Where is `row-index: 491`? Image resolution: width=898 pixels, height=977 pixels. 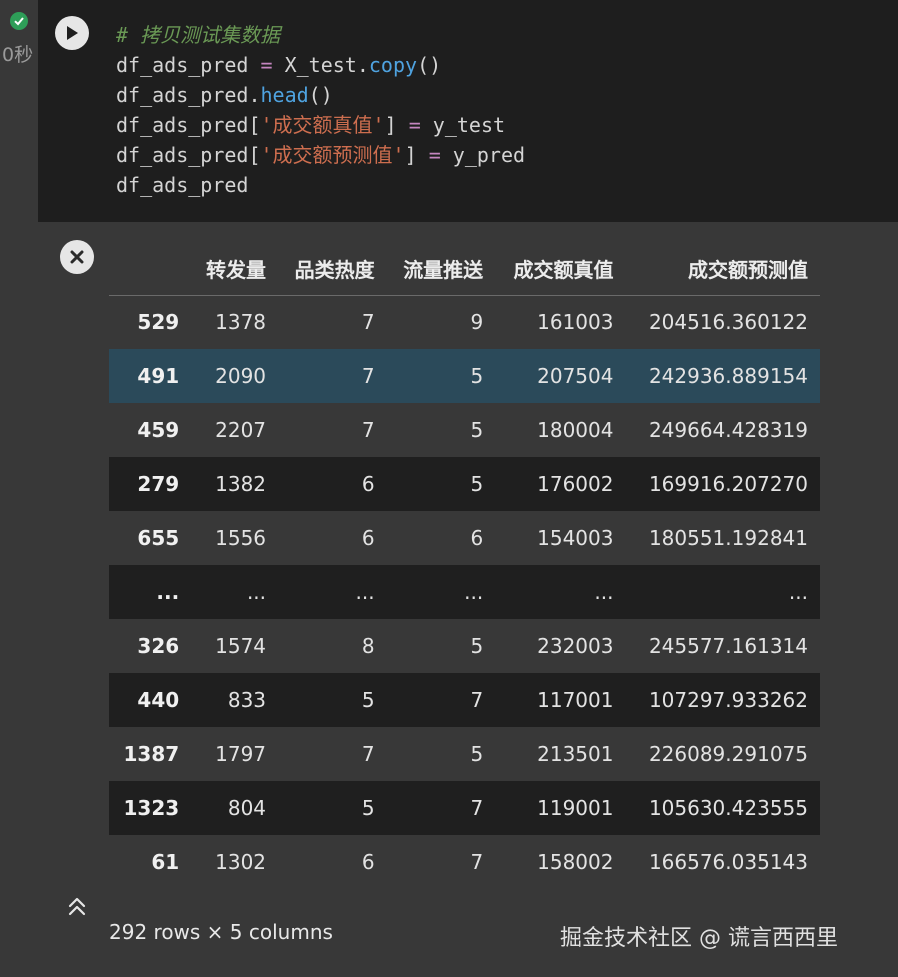
row-index: 491 is located at coordinates (158, 376).